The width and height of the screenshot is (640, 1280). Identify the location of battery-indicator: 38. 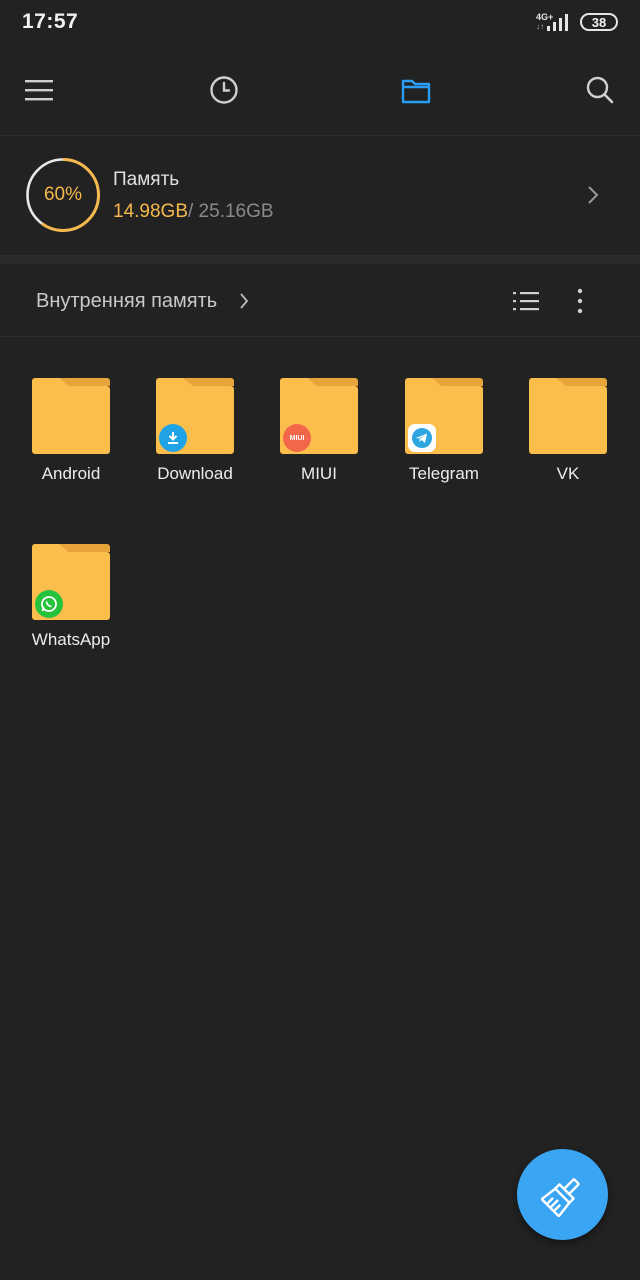
(599, 22).